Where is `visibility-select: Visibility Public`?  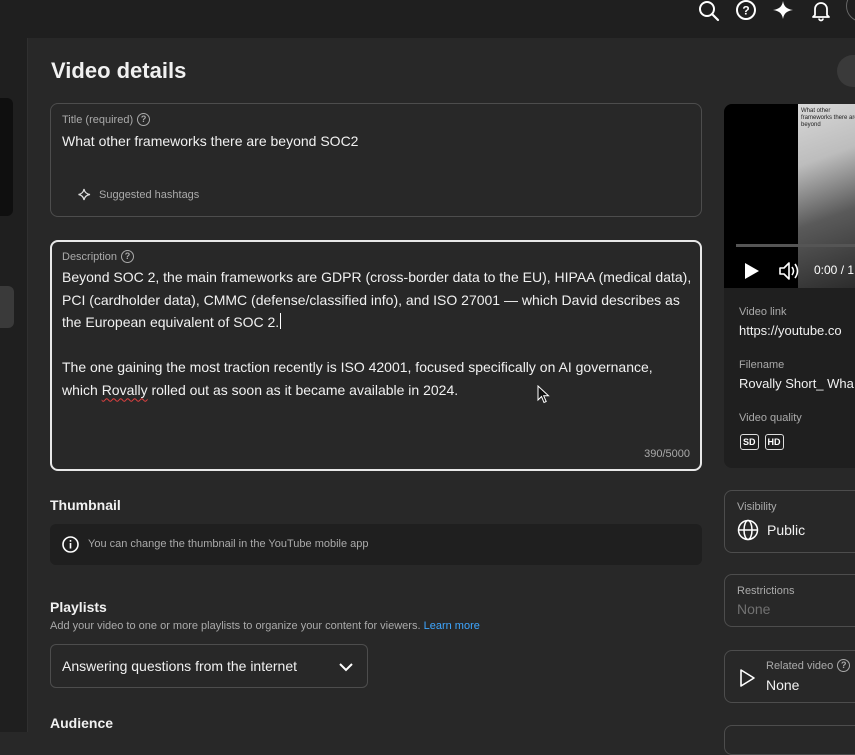 visibility-select: Visibility Public is located at coordinates (789, 521).